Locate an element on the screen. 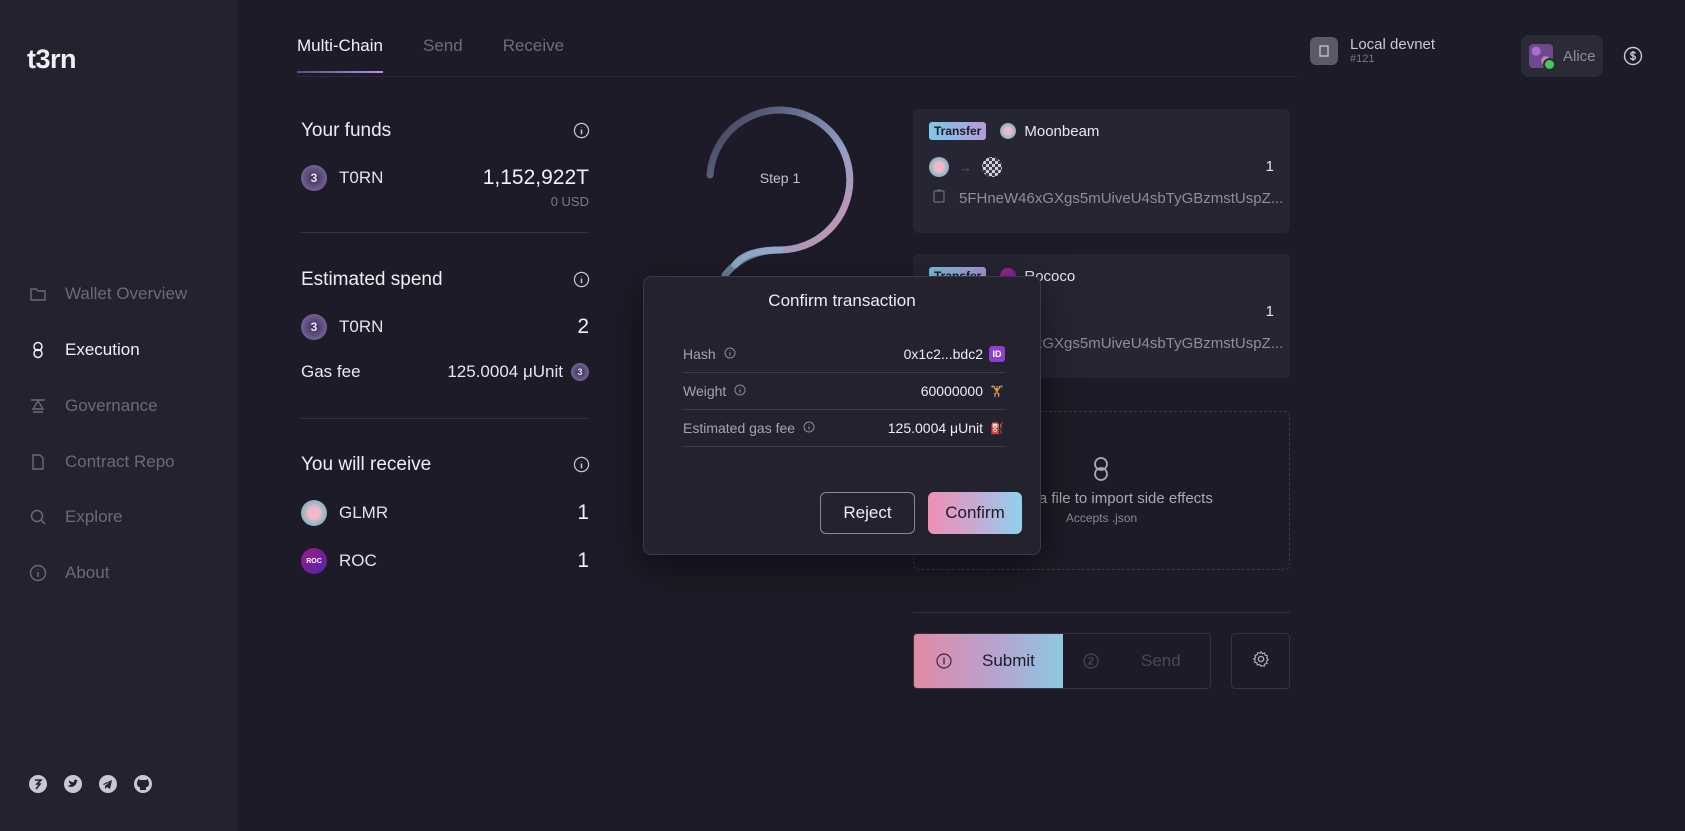 This screenshot has width=1685, height=831. chain-name: Moonbeam is located at coordinates (1062, 131).